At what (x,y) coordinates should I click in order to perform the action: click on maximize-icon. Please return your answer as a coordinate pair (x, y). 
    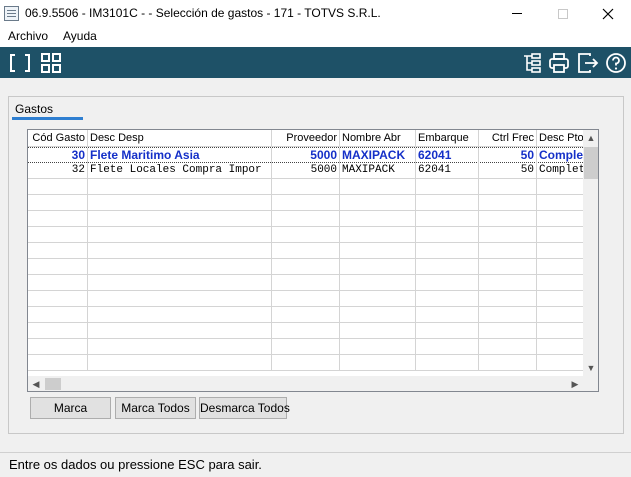
    Looking at the image, I should click on (563, 13).